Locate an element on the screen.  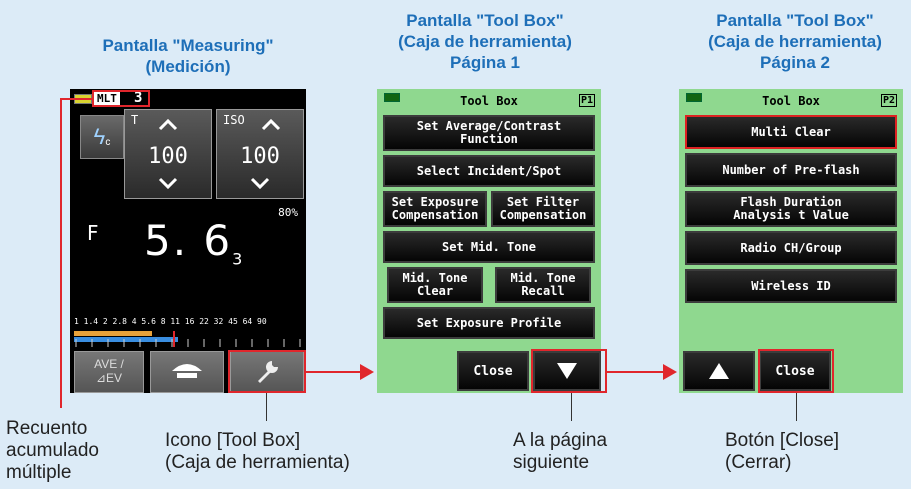
toolbox-header: Tool Box P2 is located at coordinates (791, 100).